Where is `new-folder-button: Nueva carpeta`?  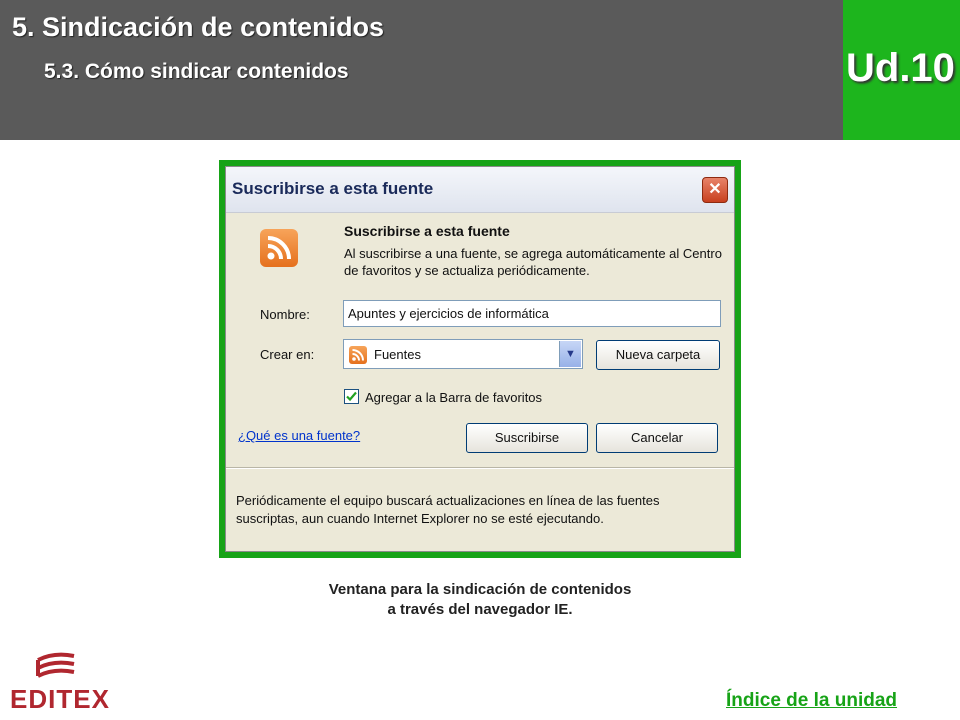 new-folder-button: Nueva carpeta is located at coordinates (658, 355).